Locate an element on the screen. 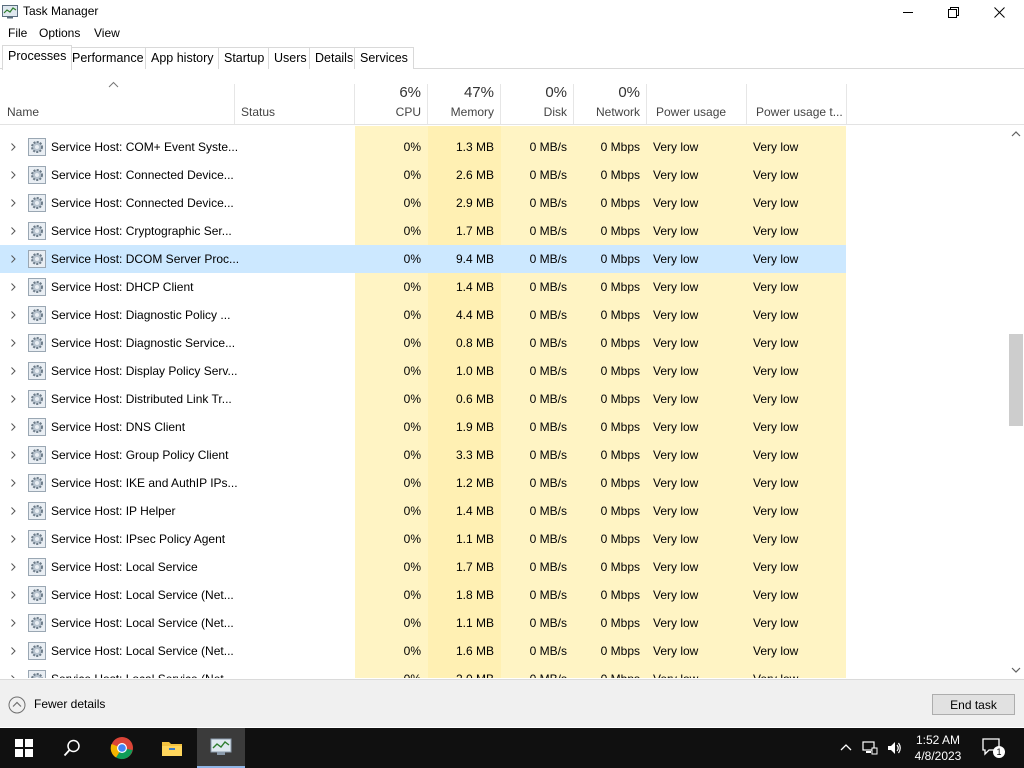 This screenshot has width=1024, height=768. network-icon is located at coordinates (870, 748).